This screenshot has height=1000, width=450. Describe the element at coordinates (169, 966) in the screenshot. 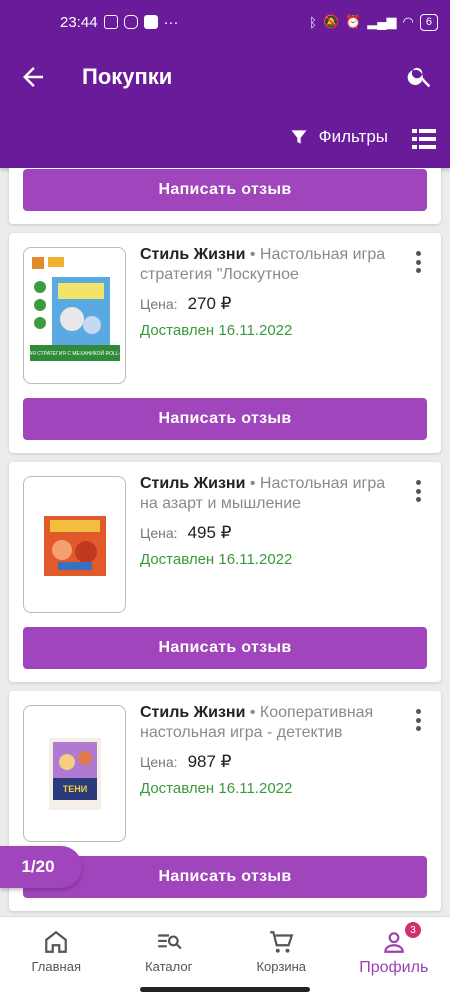

I see `nav-label: Каталог` at that location.